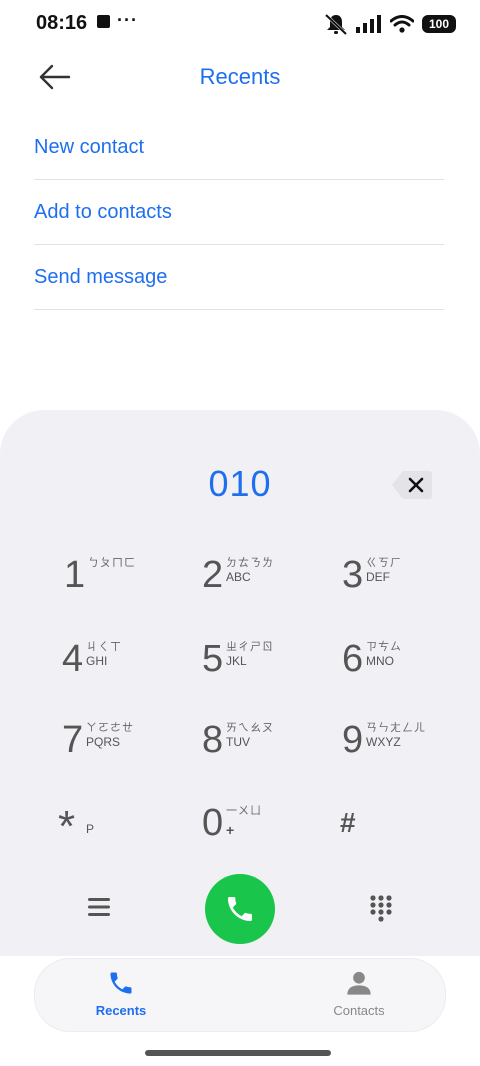  I want to click on call-button, so click(240, 909).